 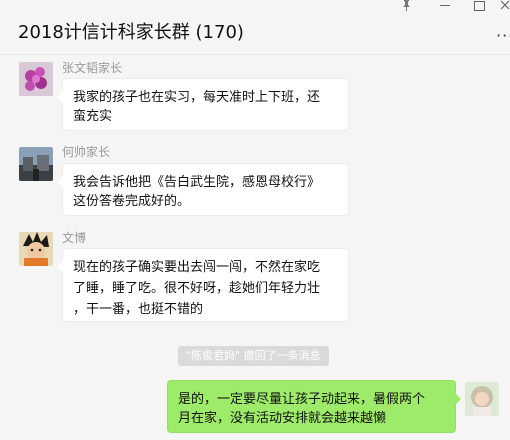 What do you see at coordinates (203, 189) in the screenshot?
I see `message-bubble: 我会告诉他把《告白武生院，感恩母校行》 这份答卷完成好的。` at bounding box center [203, 189].